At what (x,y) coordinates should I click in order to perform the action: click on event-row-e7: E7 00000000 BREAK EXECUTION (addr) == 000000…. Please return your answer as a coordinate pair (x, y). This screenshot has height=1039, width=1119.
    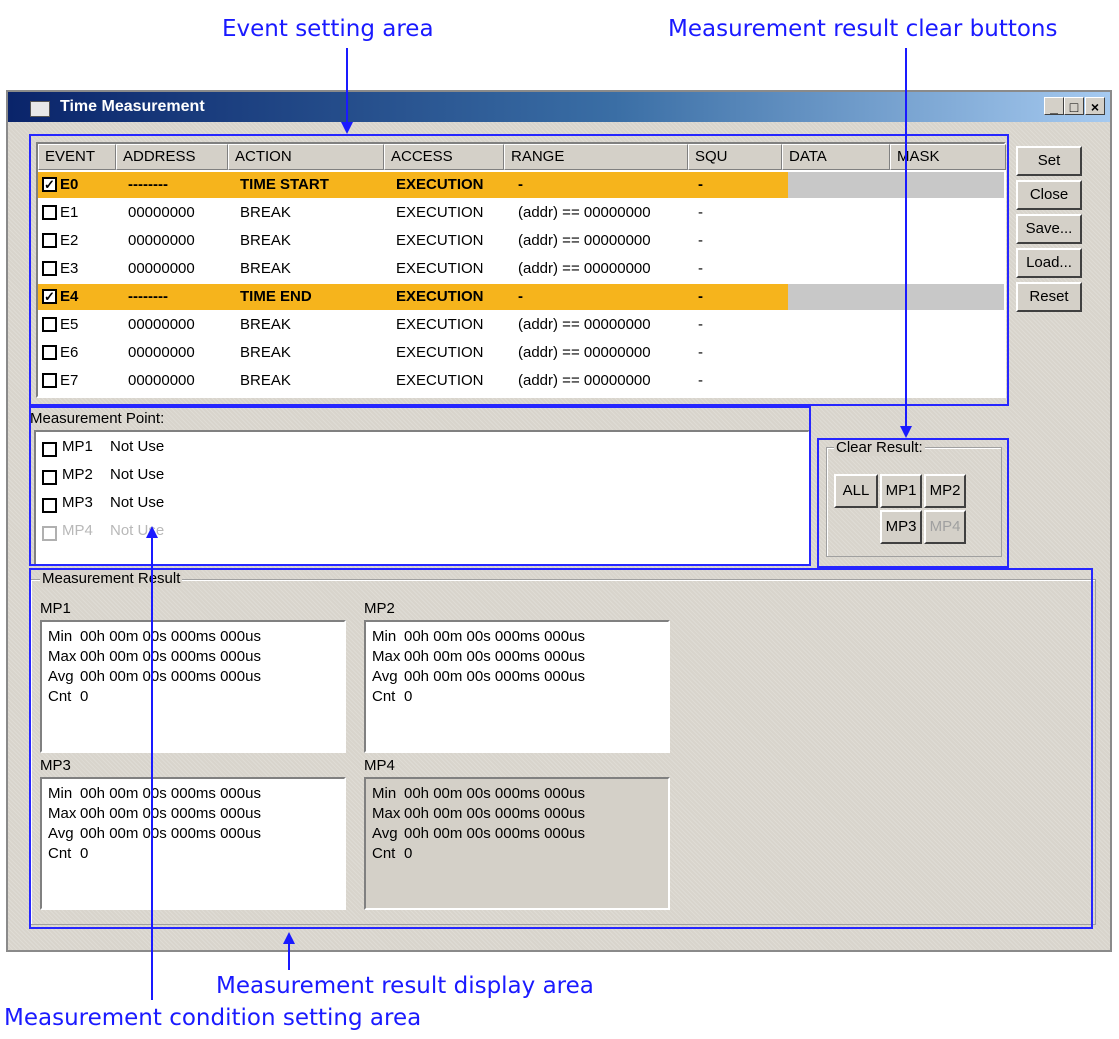
    Looking at the image, I should click on (521, 381).